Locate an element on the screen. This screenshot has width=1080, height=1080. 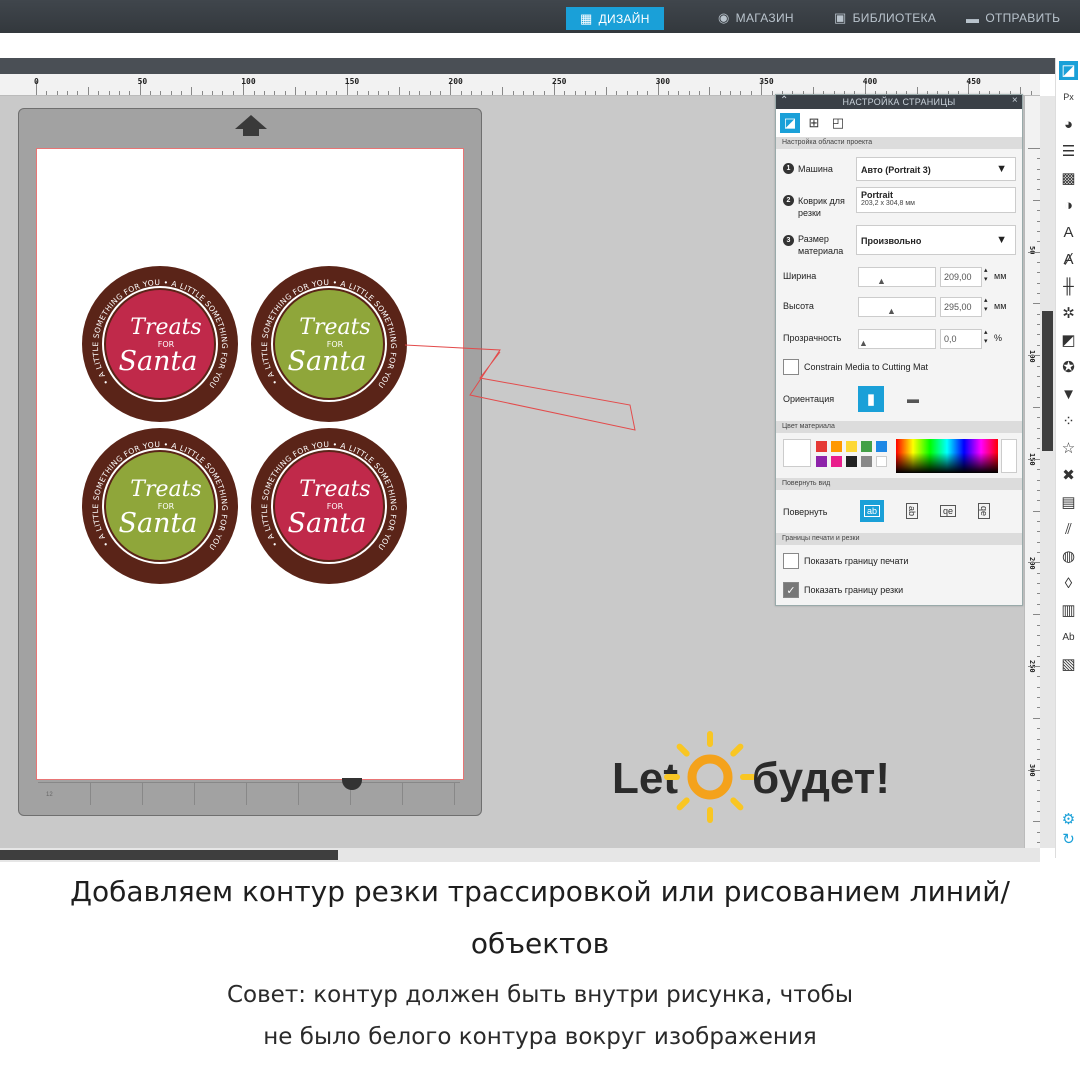
rotate-180-button: qe is located at coordinates (948, 511).